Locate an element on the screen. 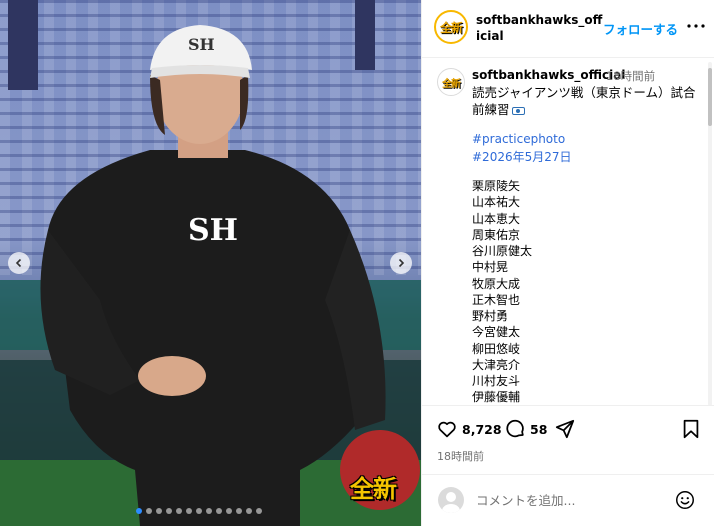 This screenshot has height=526, width=714. player-name: 周東佑京 is located at coordinates (496, 234).